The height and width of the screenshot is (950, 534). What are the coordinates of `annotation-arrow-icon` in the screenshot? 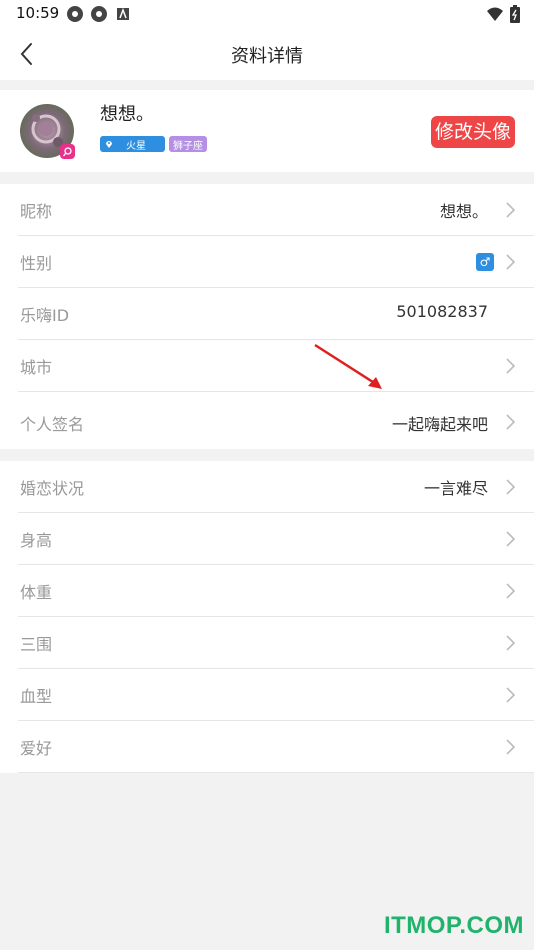 It's located at (348, 366).